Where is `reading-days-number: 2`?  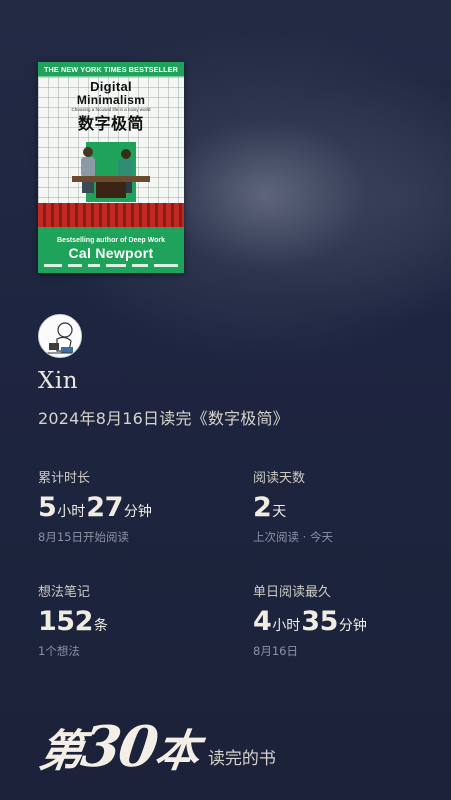 reading-days-number: 2 is located at coordinates (262, 507).